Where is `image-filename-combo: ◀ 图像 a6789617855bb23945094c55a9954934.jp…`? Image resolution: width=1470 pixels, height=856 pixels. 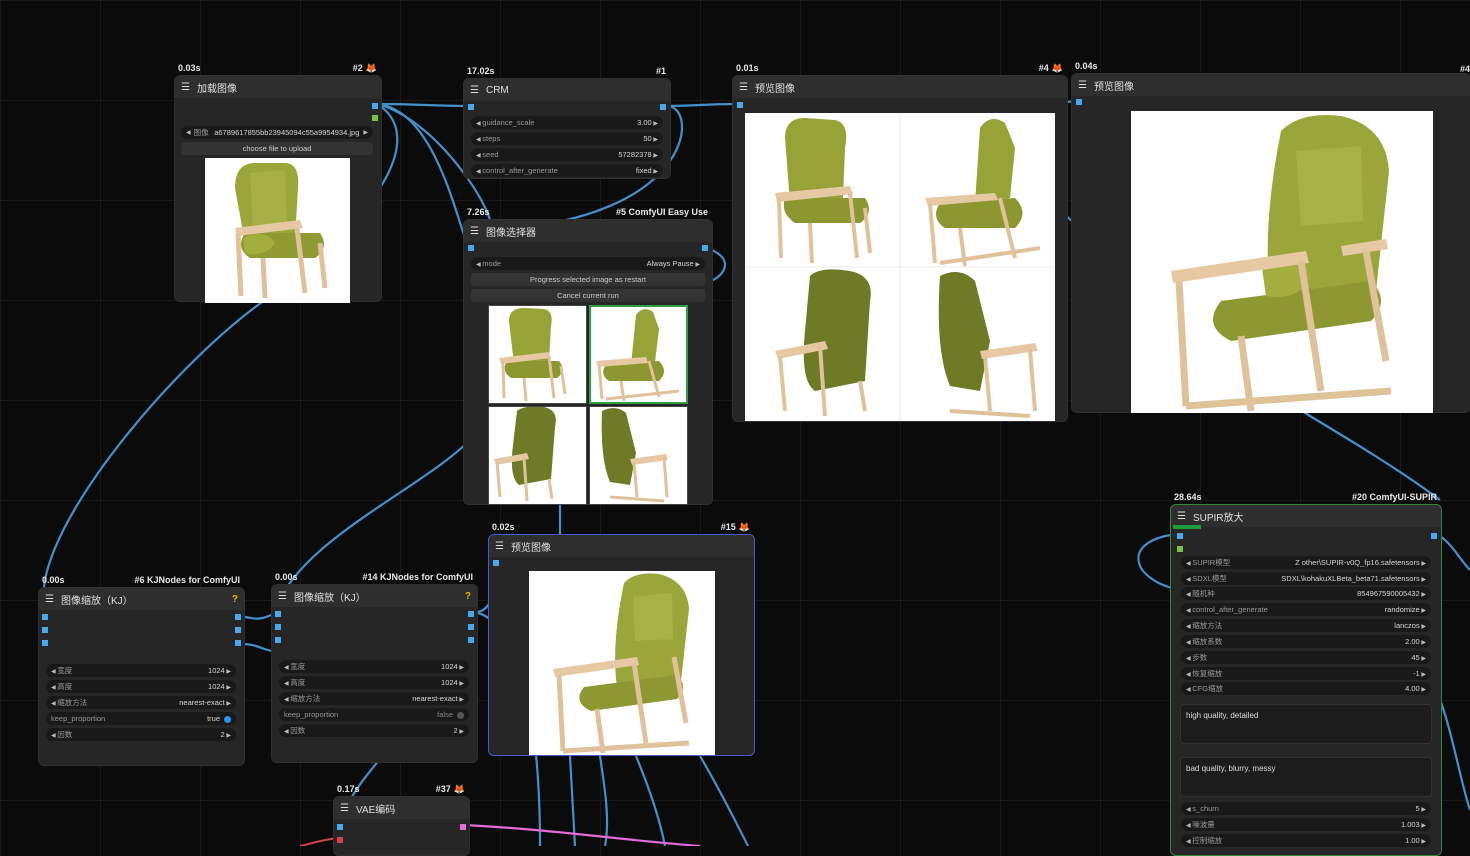 image-filename-combo: ◀ 图像 a6789617855bb23945094c55a9954934.jp… is located at coordinates (277, 132).